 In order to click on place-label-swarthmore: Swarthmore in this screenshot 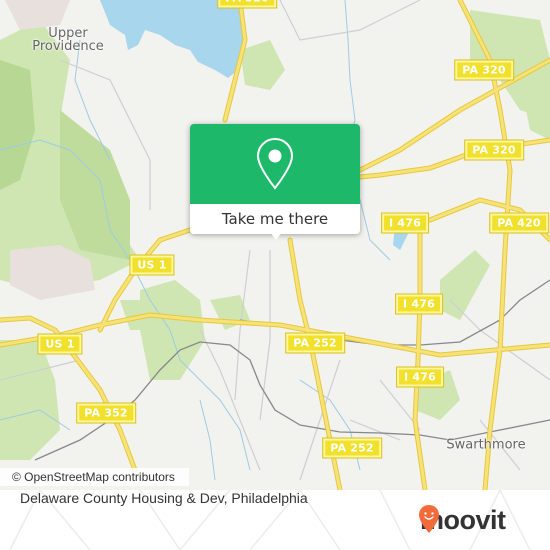, I will do `click(485, 445)`.